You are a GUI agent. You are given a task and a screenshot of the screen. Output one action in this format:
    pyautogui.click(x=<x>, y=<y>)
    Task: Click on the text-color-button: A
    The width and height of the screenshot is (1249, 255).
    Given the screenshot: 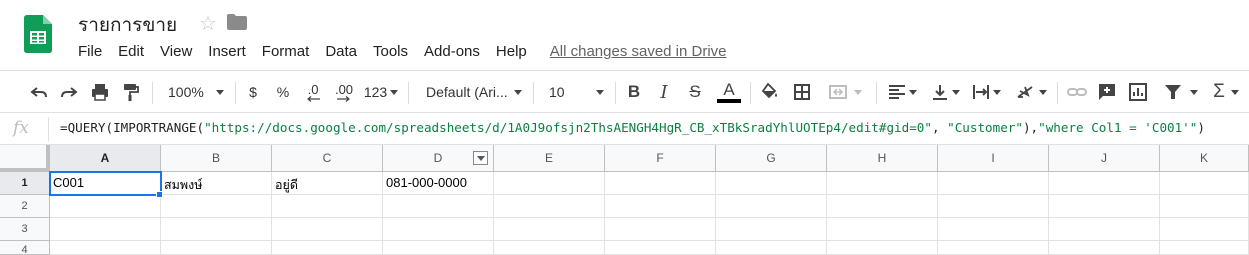 What is the action you would take?
    pyautogui.click(x=729, y=92)
    